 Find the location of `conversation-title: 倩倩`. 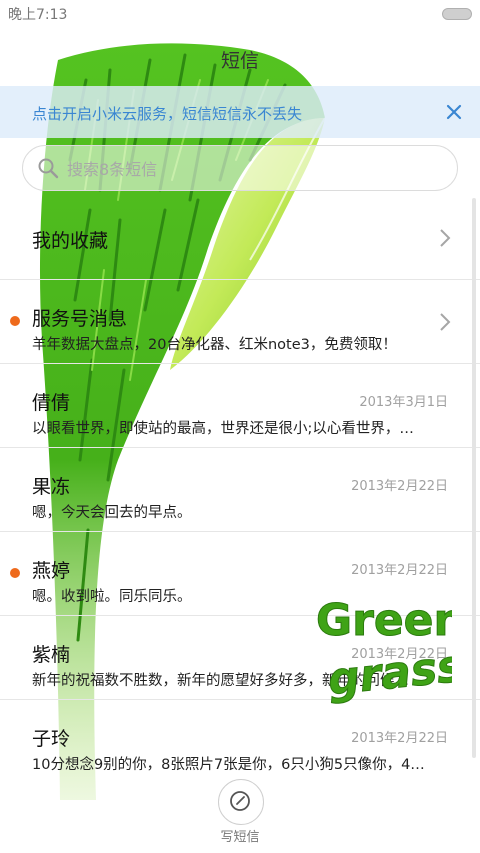

conversation-title: 倩倩 is located at coordinates (51, 403).